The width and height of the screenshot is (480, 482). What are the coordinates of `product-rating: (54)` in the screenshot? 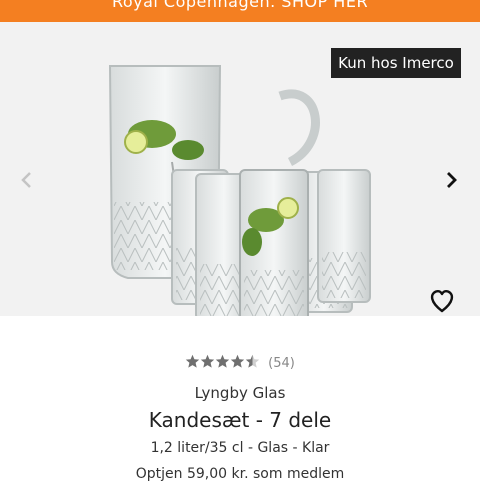 It's located at (240, 363).